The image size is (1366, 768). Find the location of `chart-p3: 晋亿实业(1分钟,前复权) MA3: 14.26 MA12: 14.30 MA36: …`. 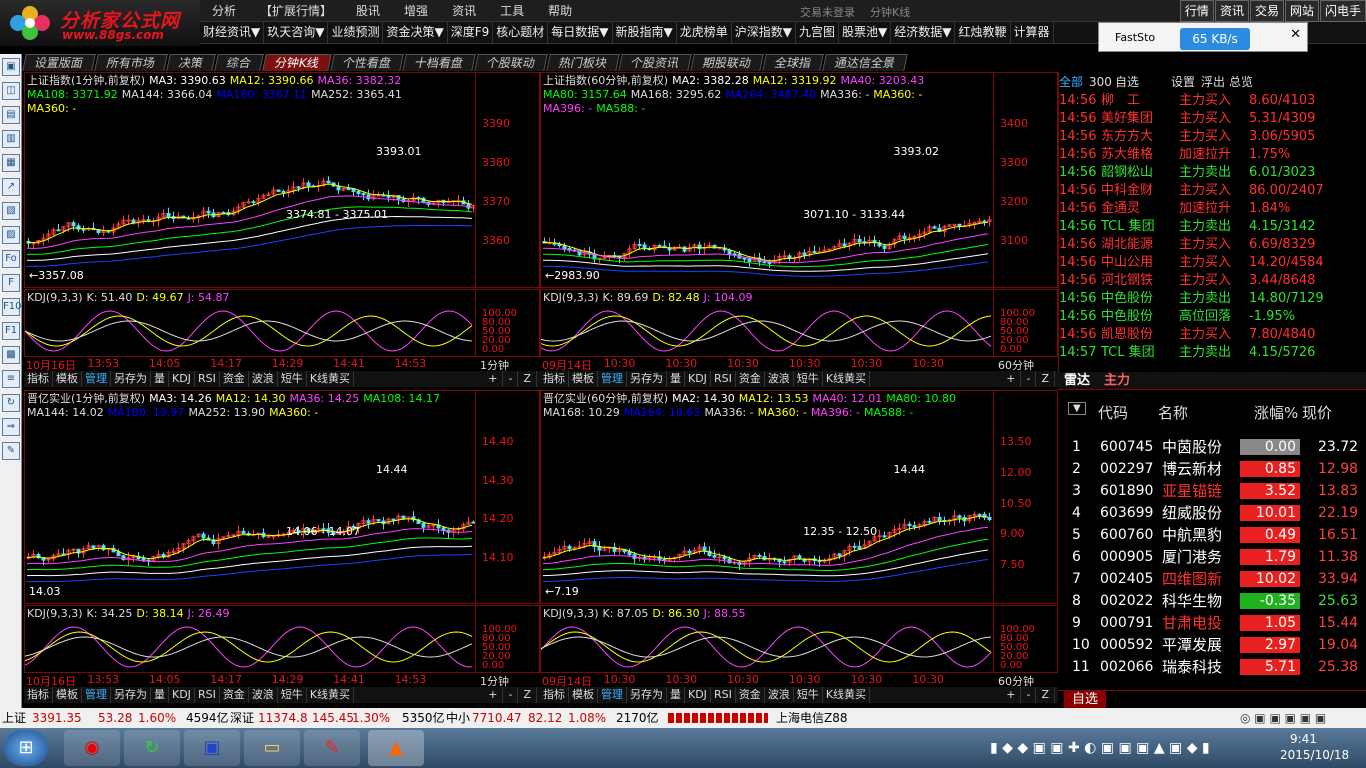

chart-p3: 晋亿实业(1分钟,前复权) MA3: 14.26 MA12: 14.30 MA36: … is located at coordinates (282, 497).